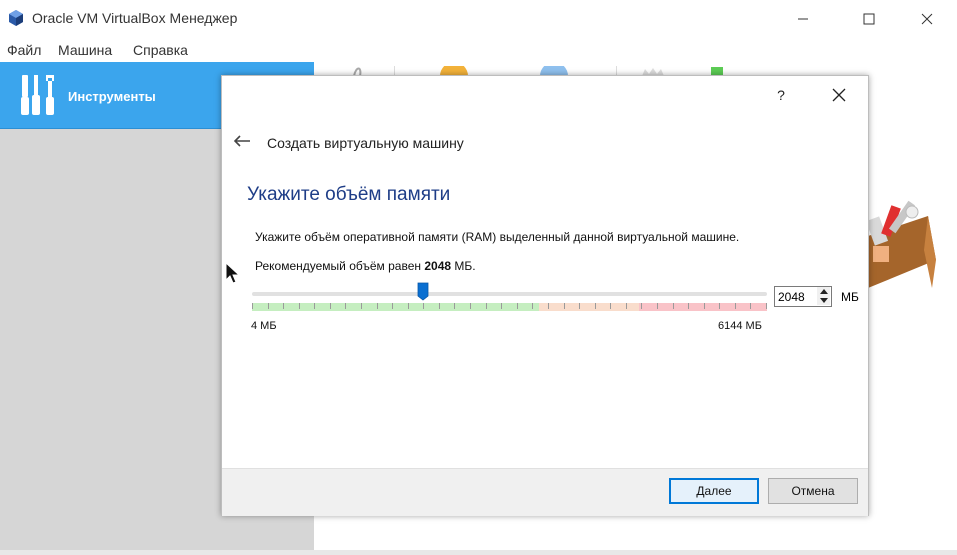  I want to click on recommended-prefix: Рекомендуемый объём равен, so click(340, 266).